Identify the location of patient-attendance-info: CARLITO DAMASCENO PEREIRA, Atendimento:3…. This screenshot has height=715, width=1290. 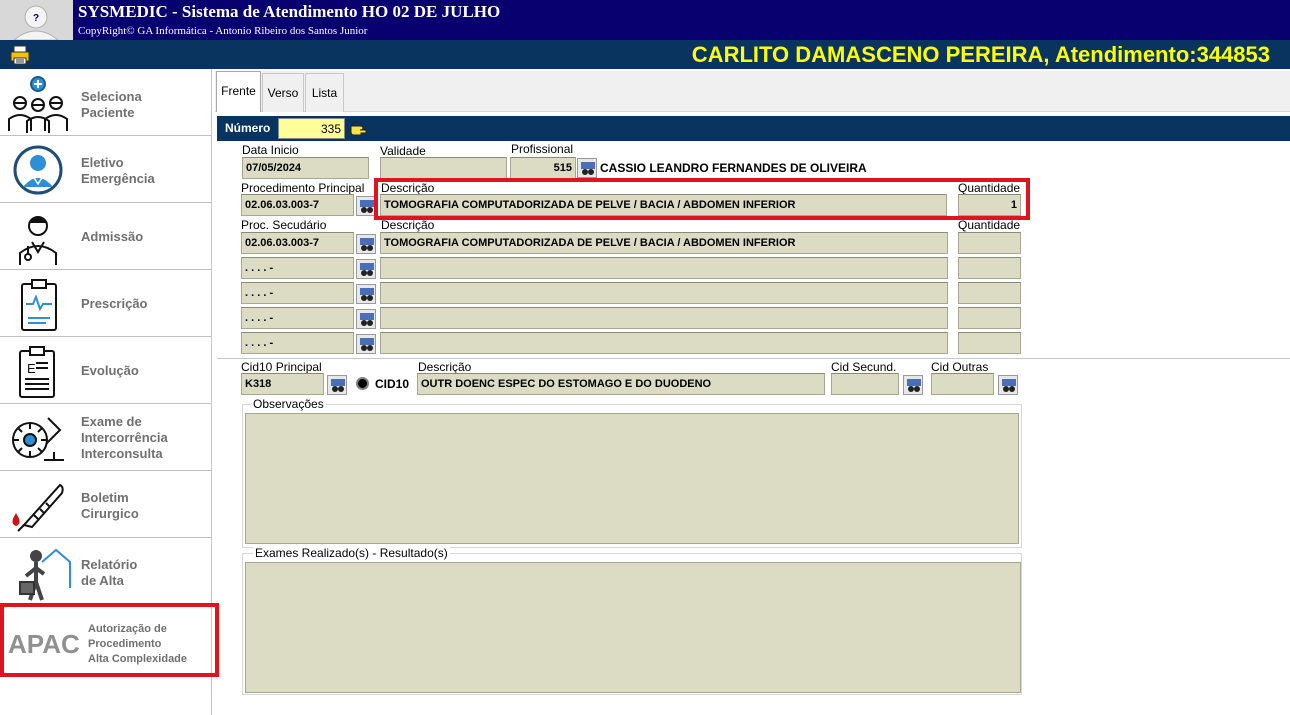
(980, 54).